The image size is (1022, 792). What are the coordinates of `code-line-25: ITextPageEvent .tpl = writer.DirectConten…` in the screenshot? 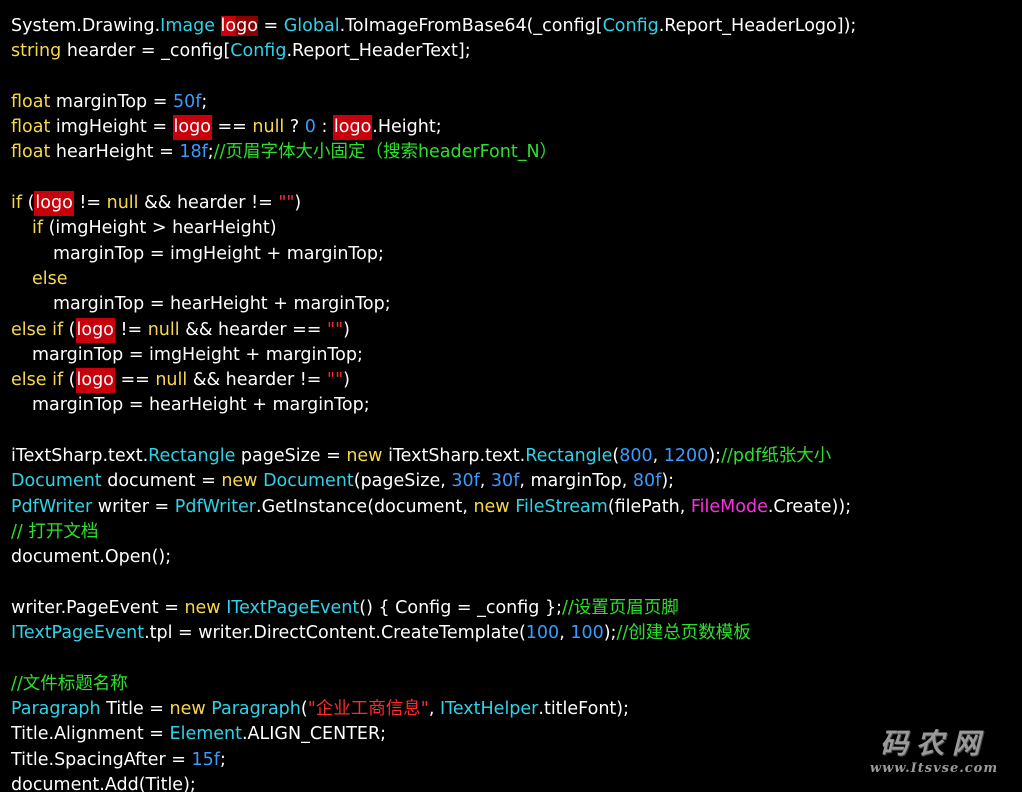 It's located at (513, 633).